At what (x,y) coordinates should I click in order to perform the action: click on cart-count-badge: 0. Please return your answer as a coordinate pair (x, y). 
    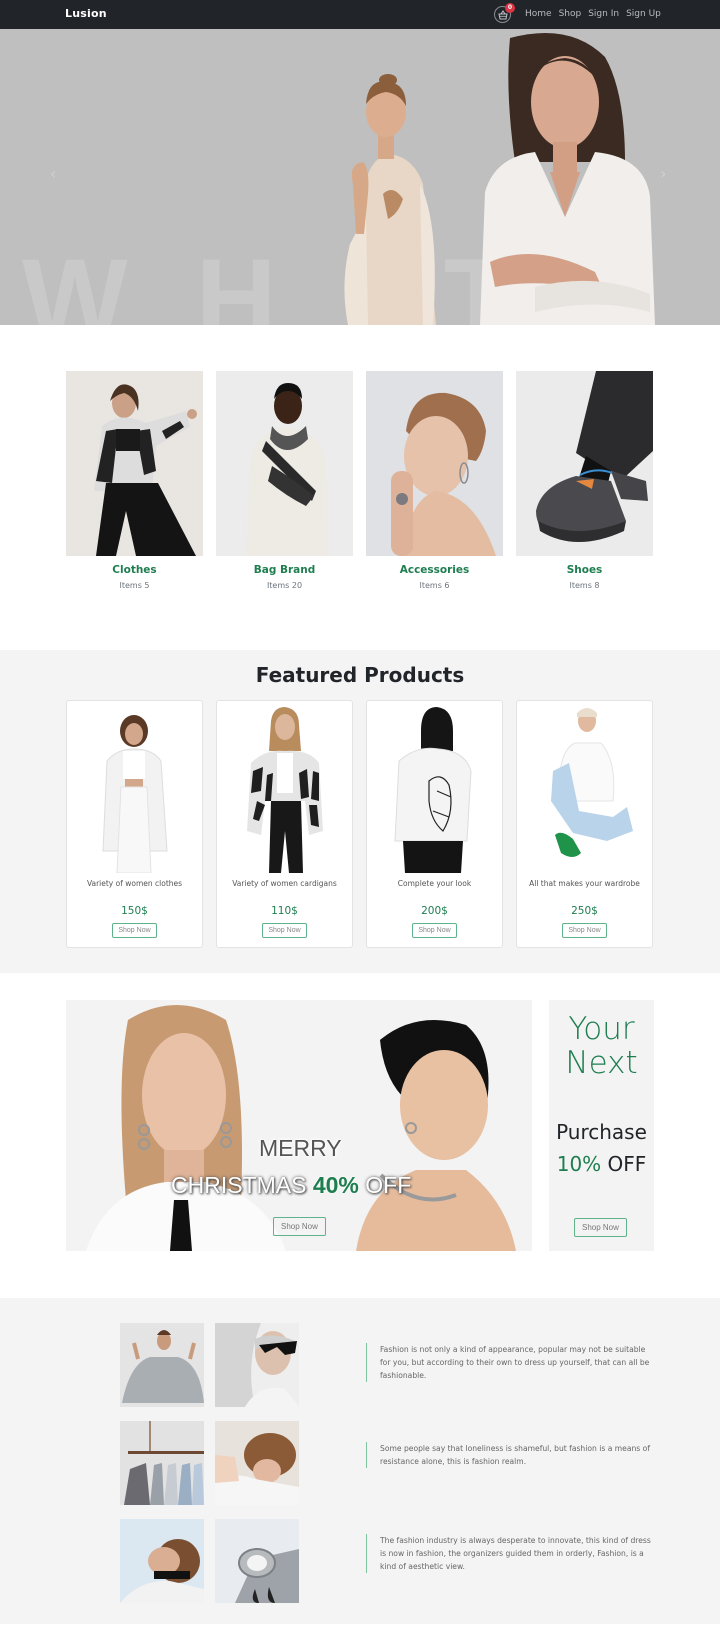
    Looking at the image, I should click on (510, 8).